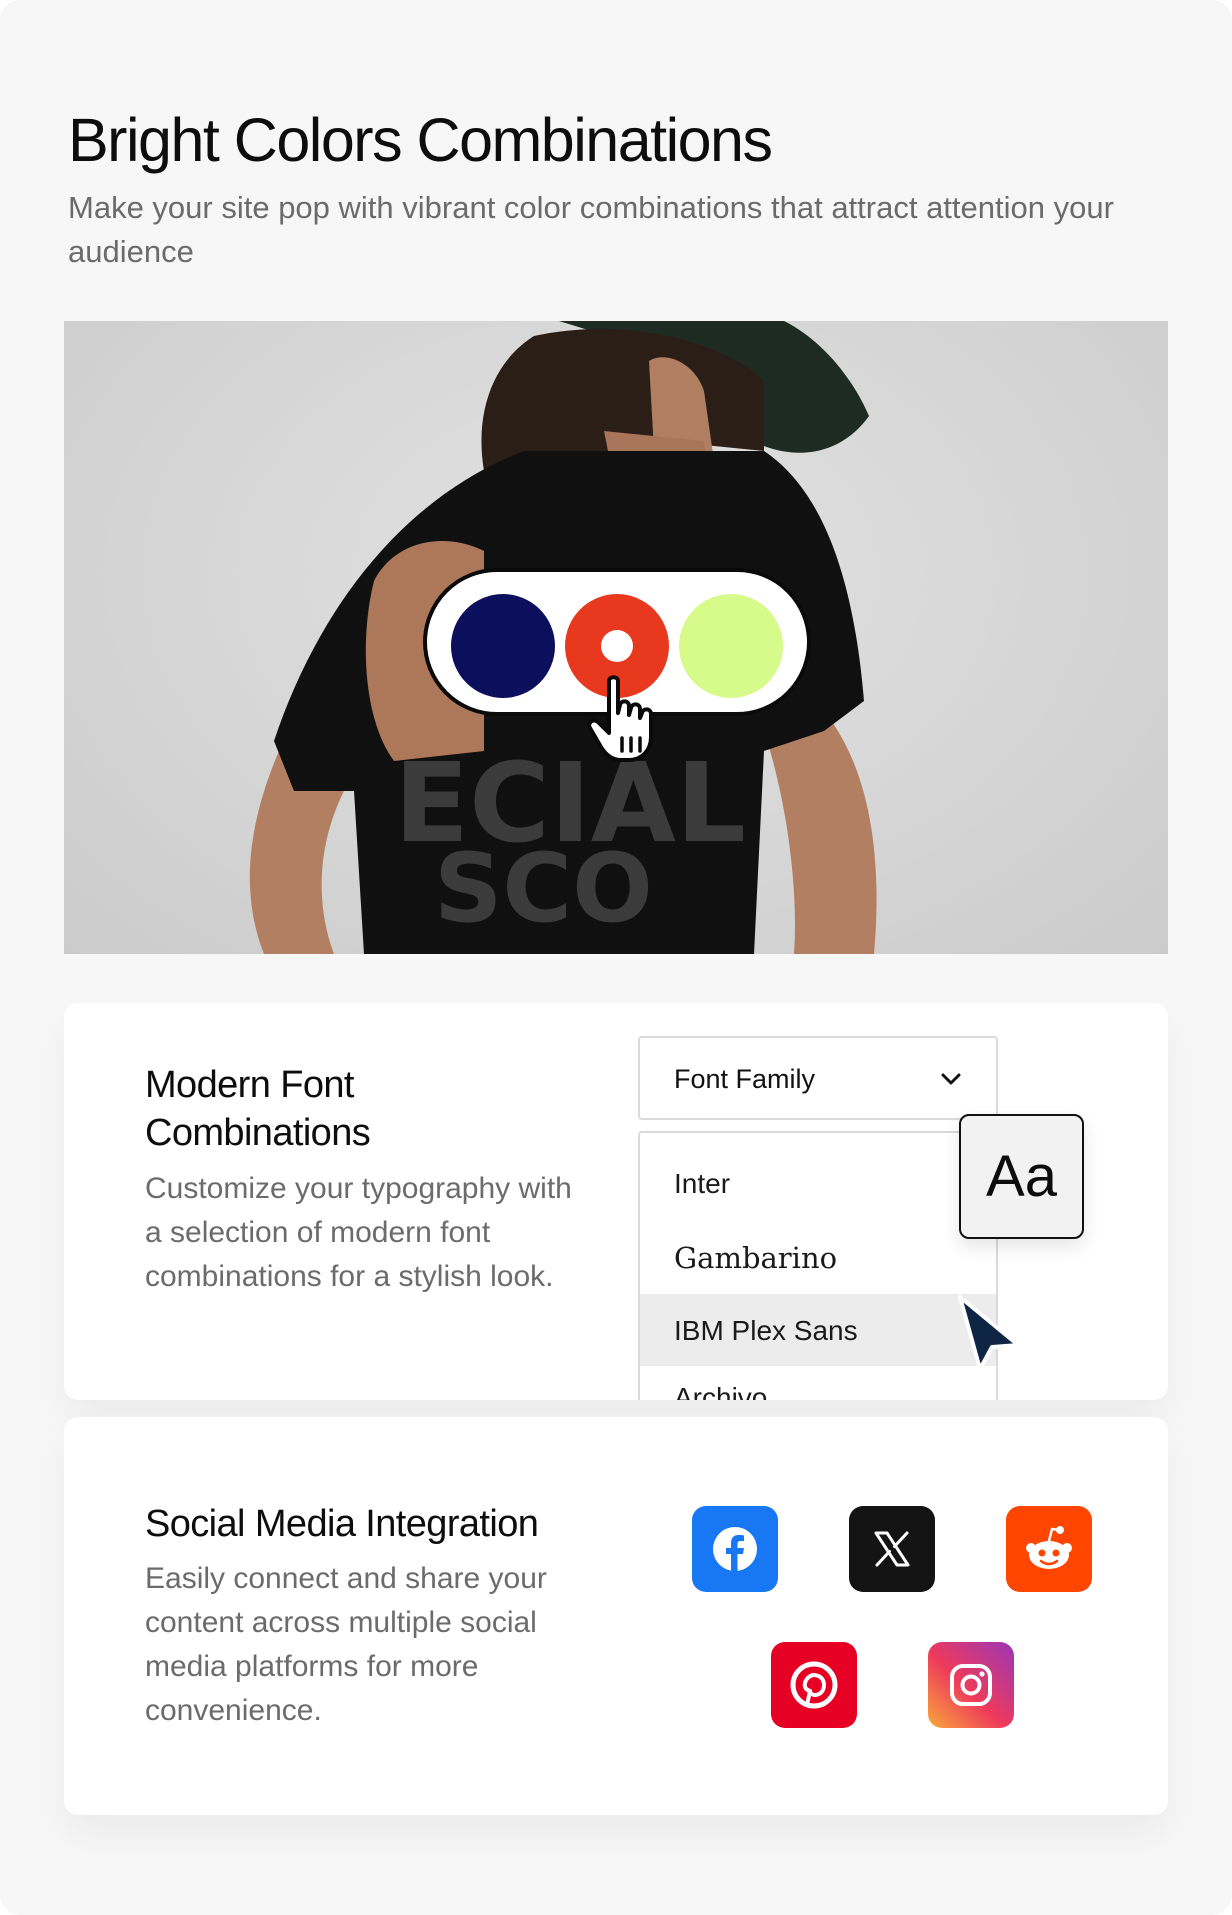  What do you see at coordinates (503, 646) in the screenshot?
I see `color-swatch-navy` at bounding box center [503, 646].